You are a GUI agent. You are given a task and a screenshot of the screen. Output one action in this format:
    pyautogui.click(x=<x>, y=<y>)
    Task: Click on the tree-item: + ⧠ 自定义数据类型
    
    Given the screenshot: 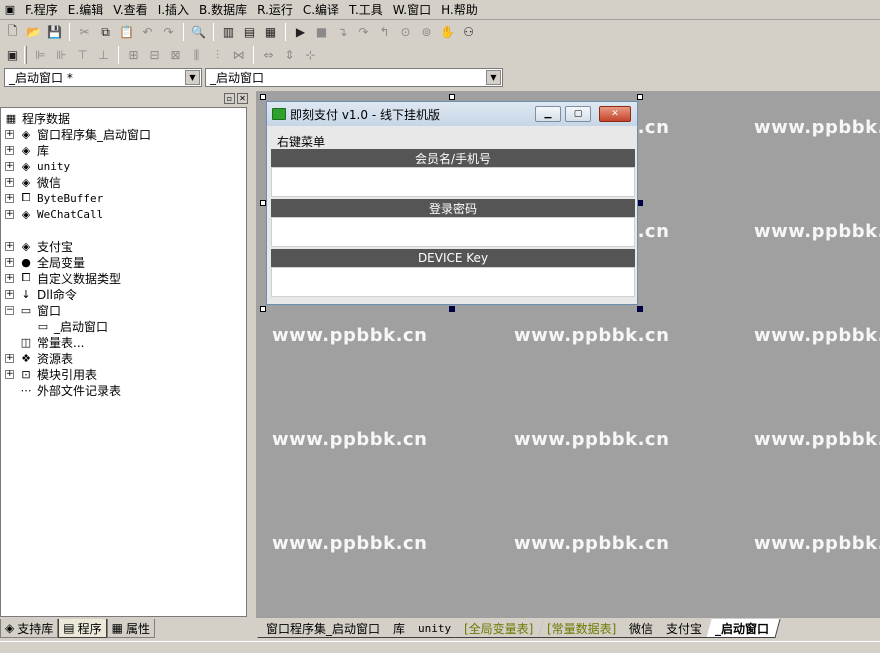 What is the action you would take?
    pyautogui.click(x=63, y=278)
    